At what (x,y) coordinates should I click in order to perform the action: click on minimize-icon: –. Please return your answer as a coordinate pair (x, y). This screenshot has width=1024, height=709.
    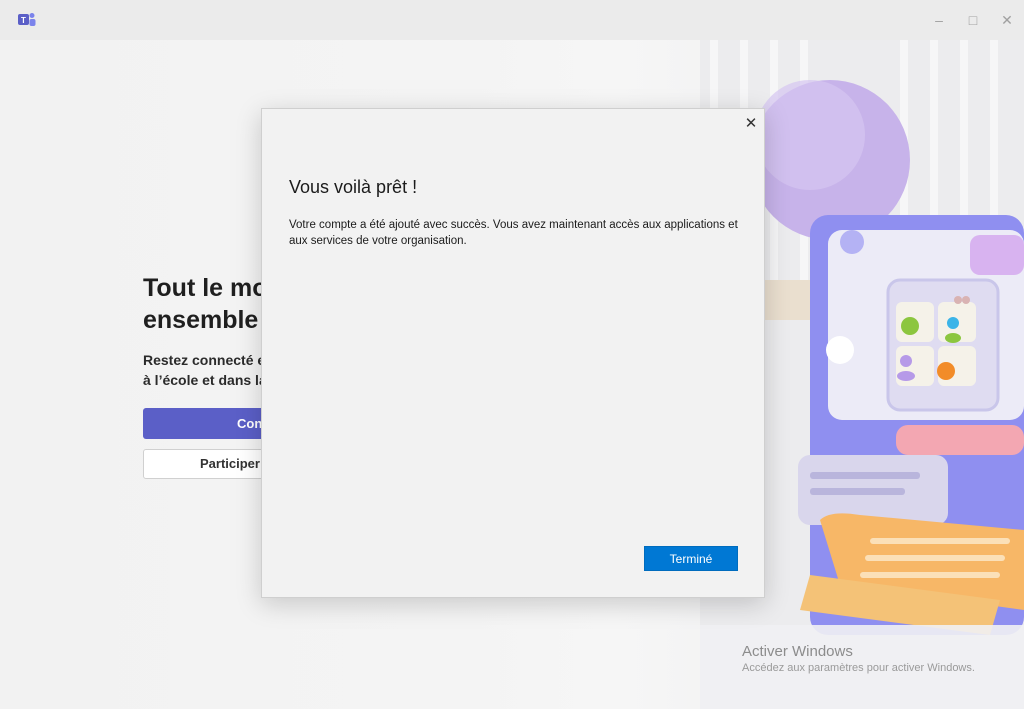
    Looking at the image, I should click on (939, 20).